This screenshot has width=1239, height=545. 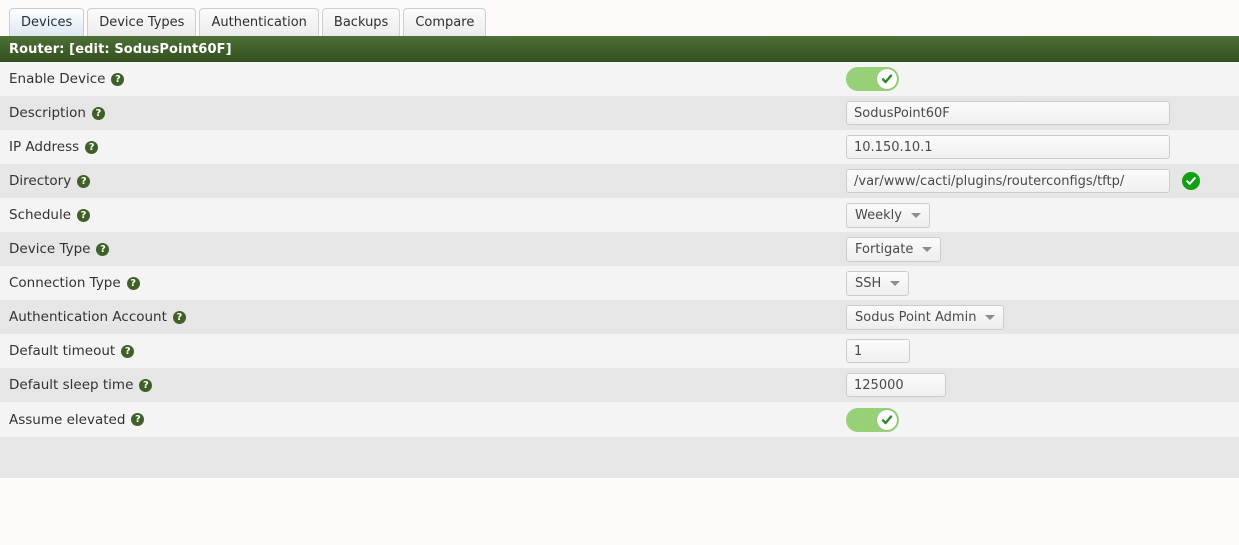 What do you see at coordinates (67, 419) in the screenshot?
I see `field-label-text: Assume elevated` at bounding box center [67, 419].